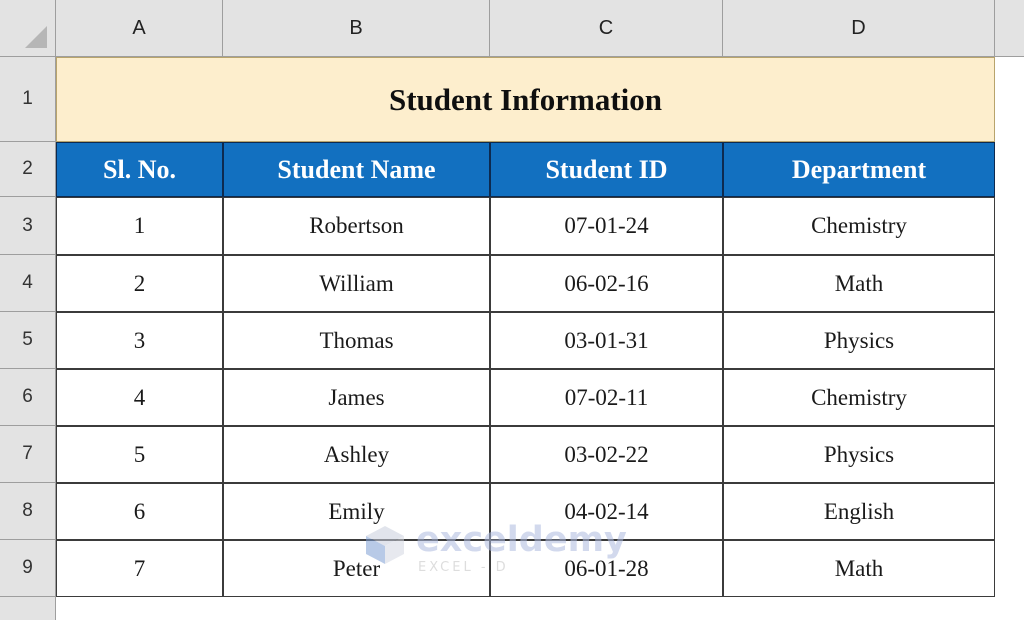  I want to click on table-row: Peter, so click(356, 568).